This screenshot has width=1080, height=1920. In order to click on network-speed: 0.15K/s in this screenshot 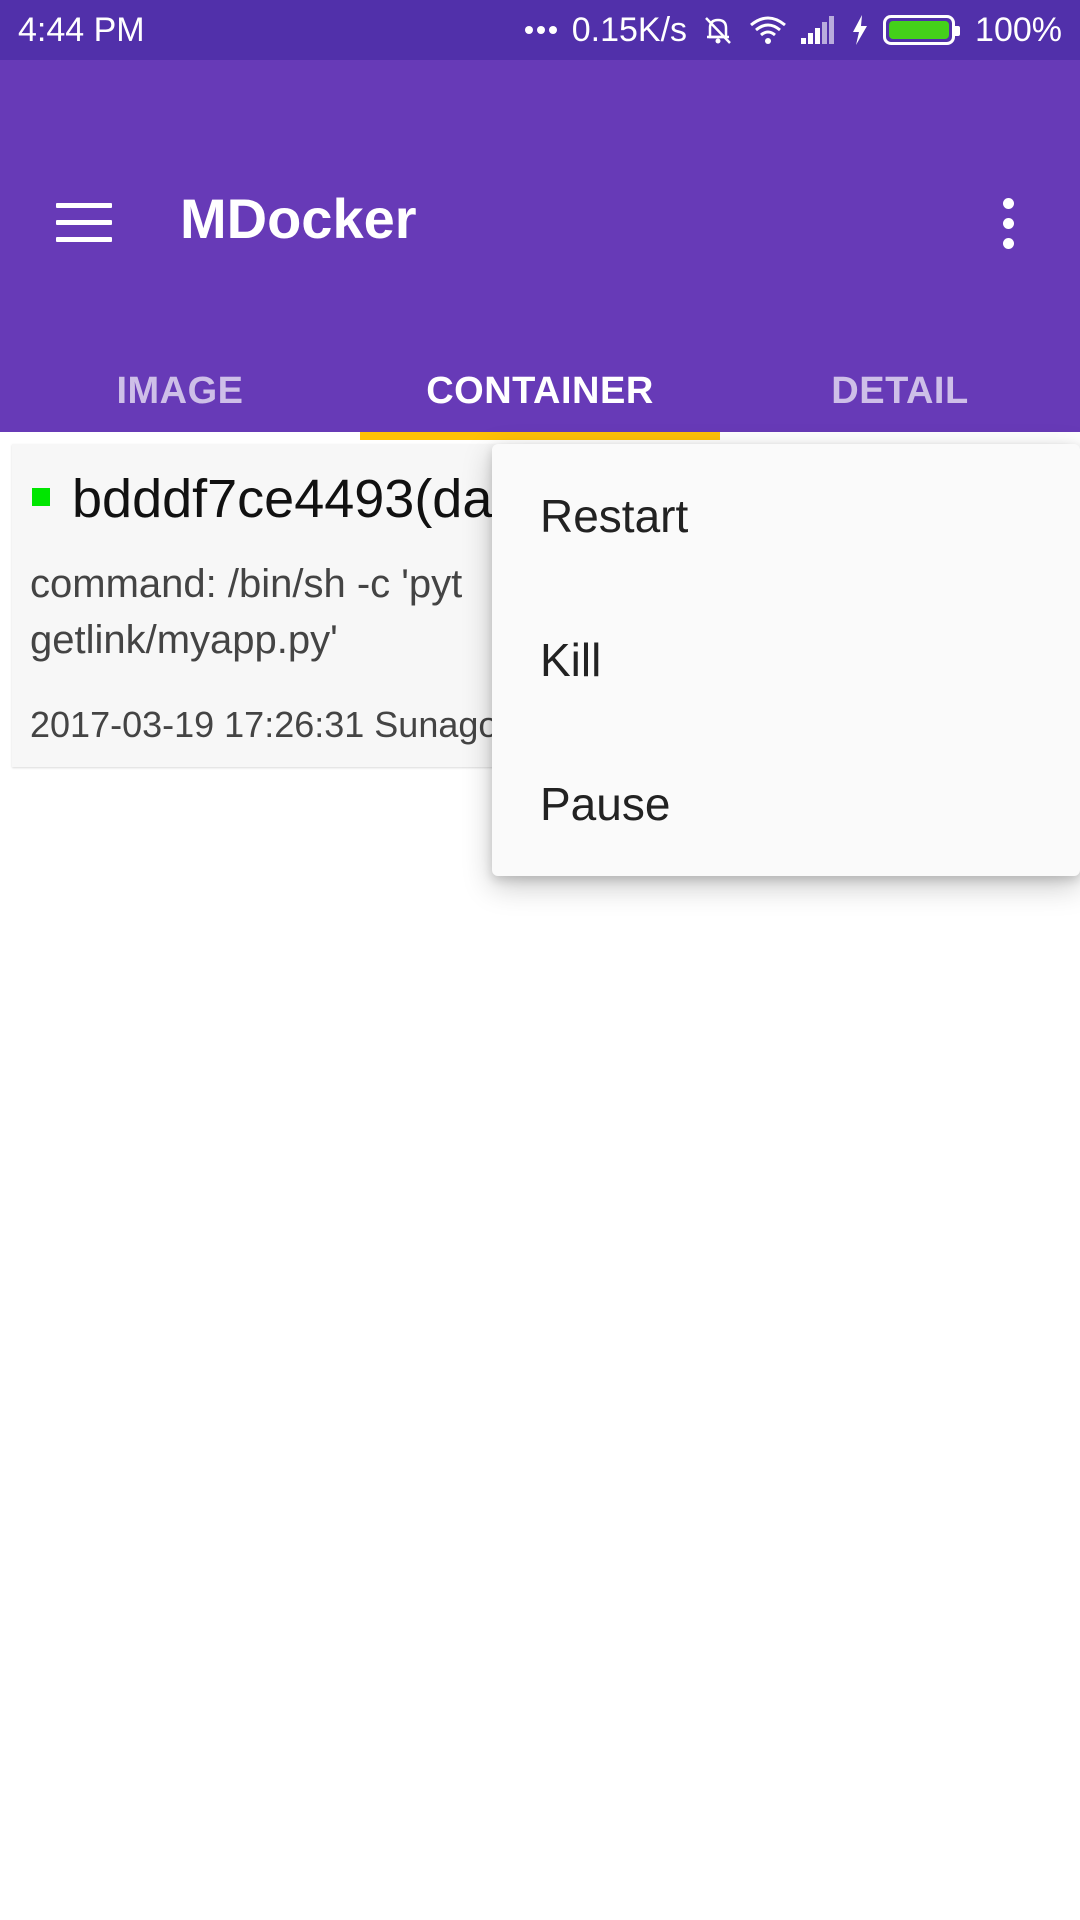, I will do `click(629, 29)`.